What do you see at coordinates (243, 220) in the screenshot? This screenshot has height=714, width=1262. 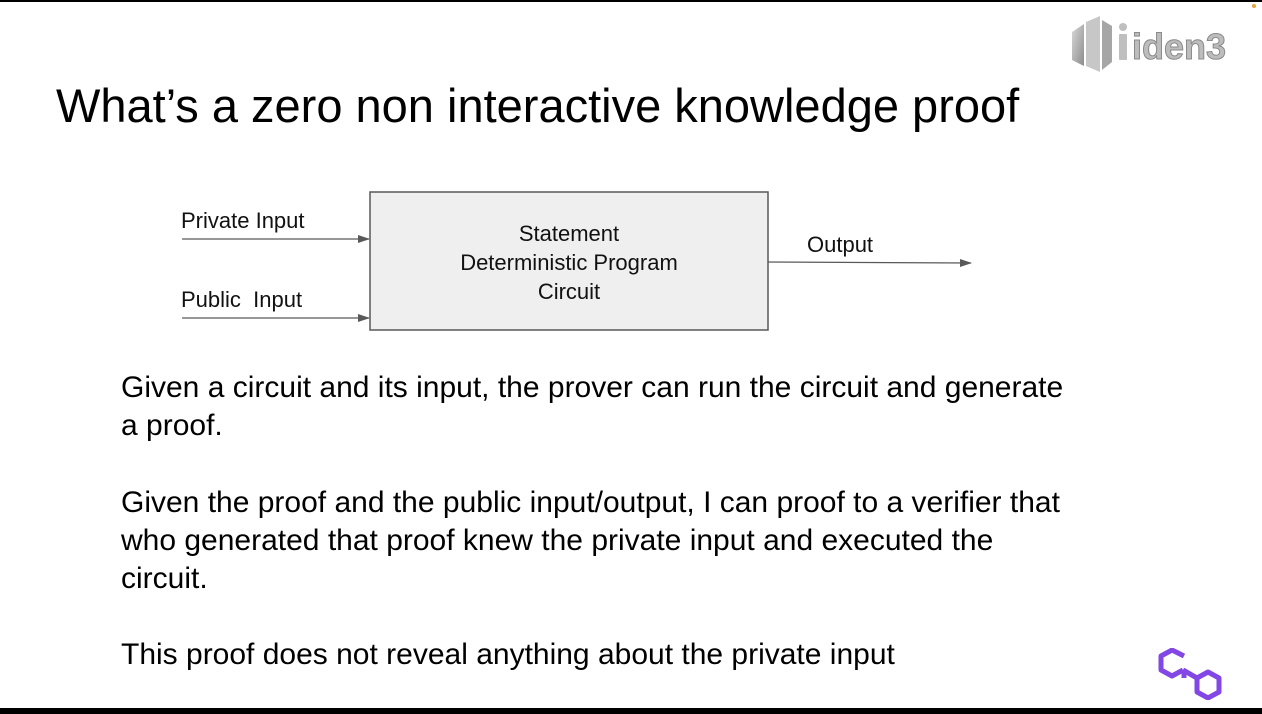 I see `private-input-label: Private Input` at bounding box center [243, 220].